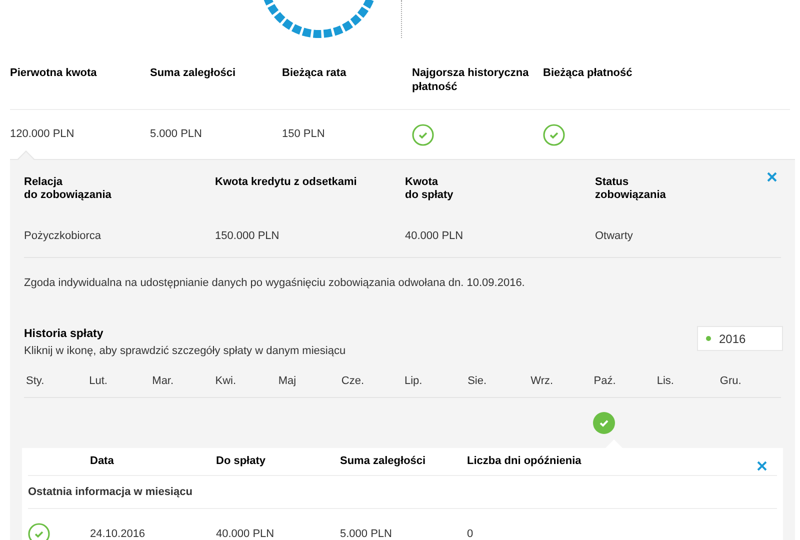  Describe the element at coordinates (740, 338) in the screenshot. I see `year-select: 2016` at that location.